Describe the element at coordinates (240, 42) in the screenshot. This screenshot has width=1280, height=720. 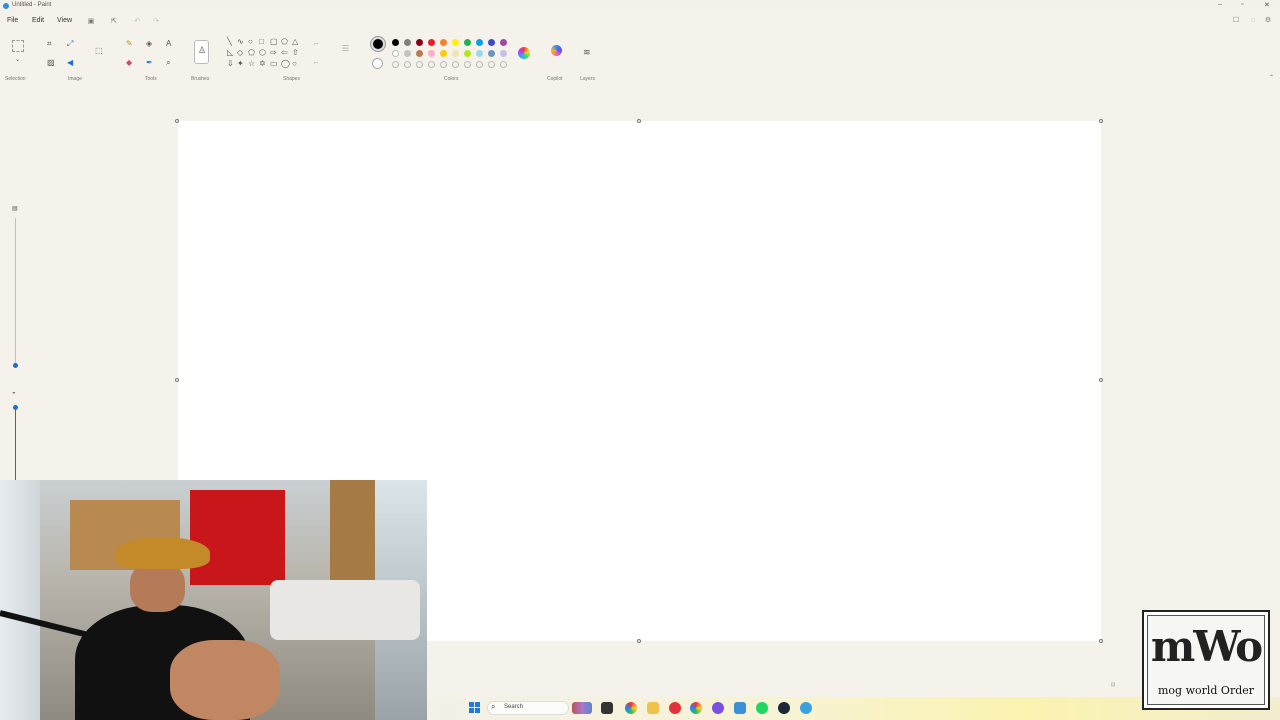
I see `curve-shape-icon: ∿` at that location.